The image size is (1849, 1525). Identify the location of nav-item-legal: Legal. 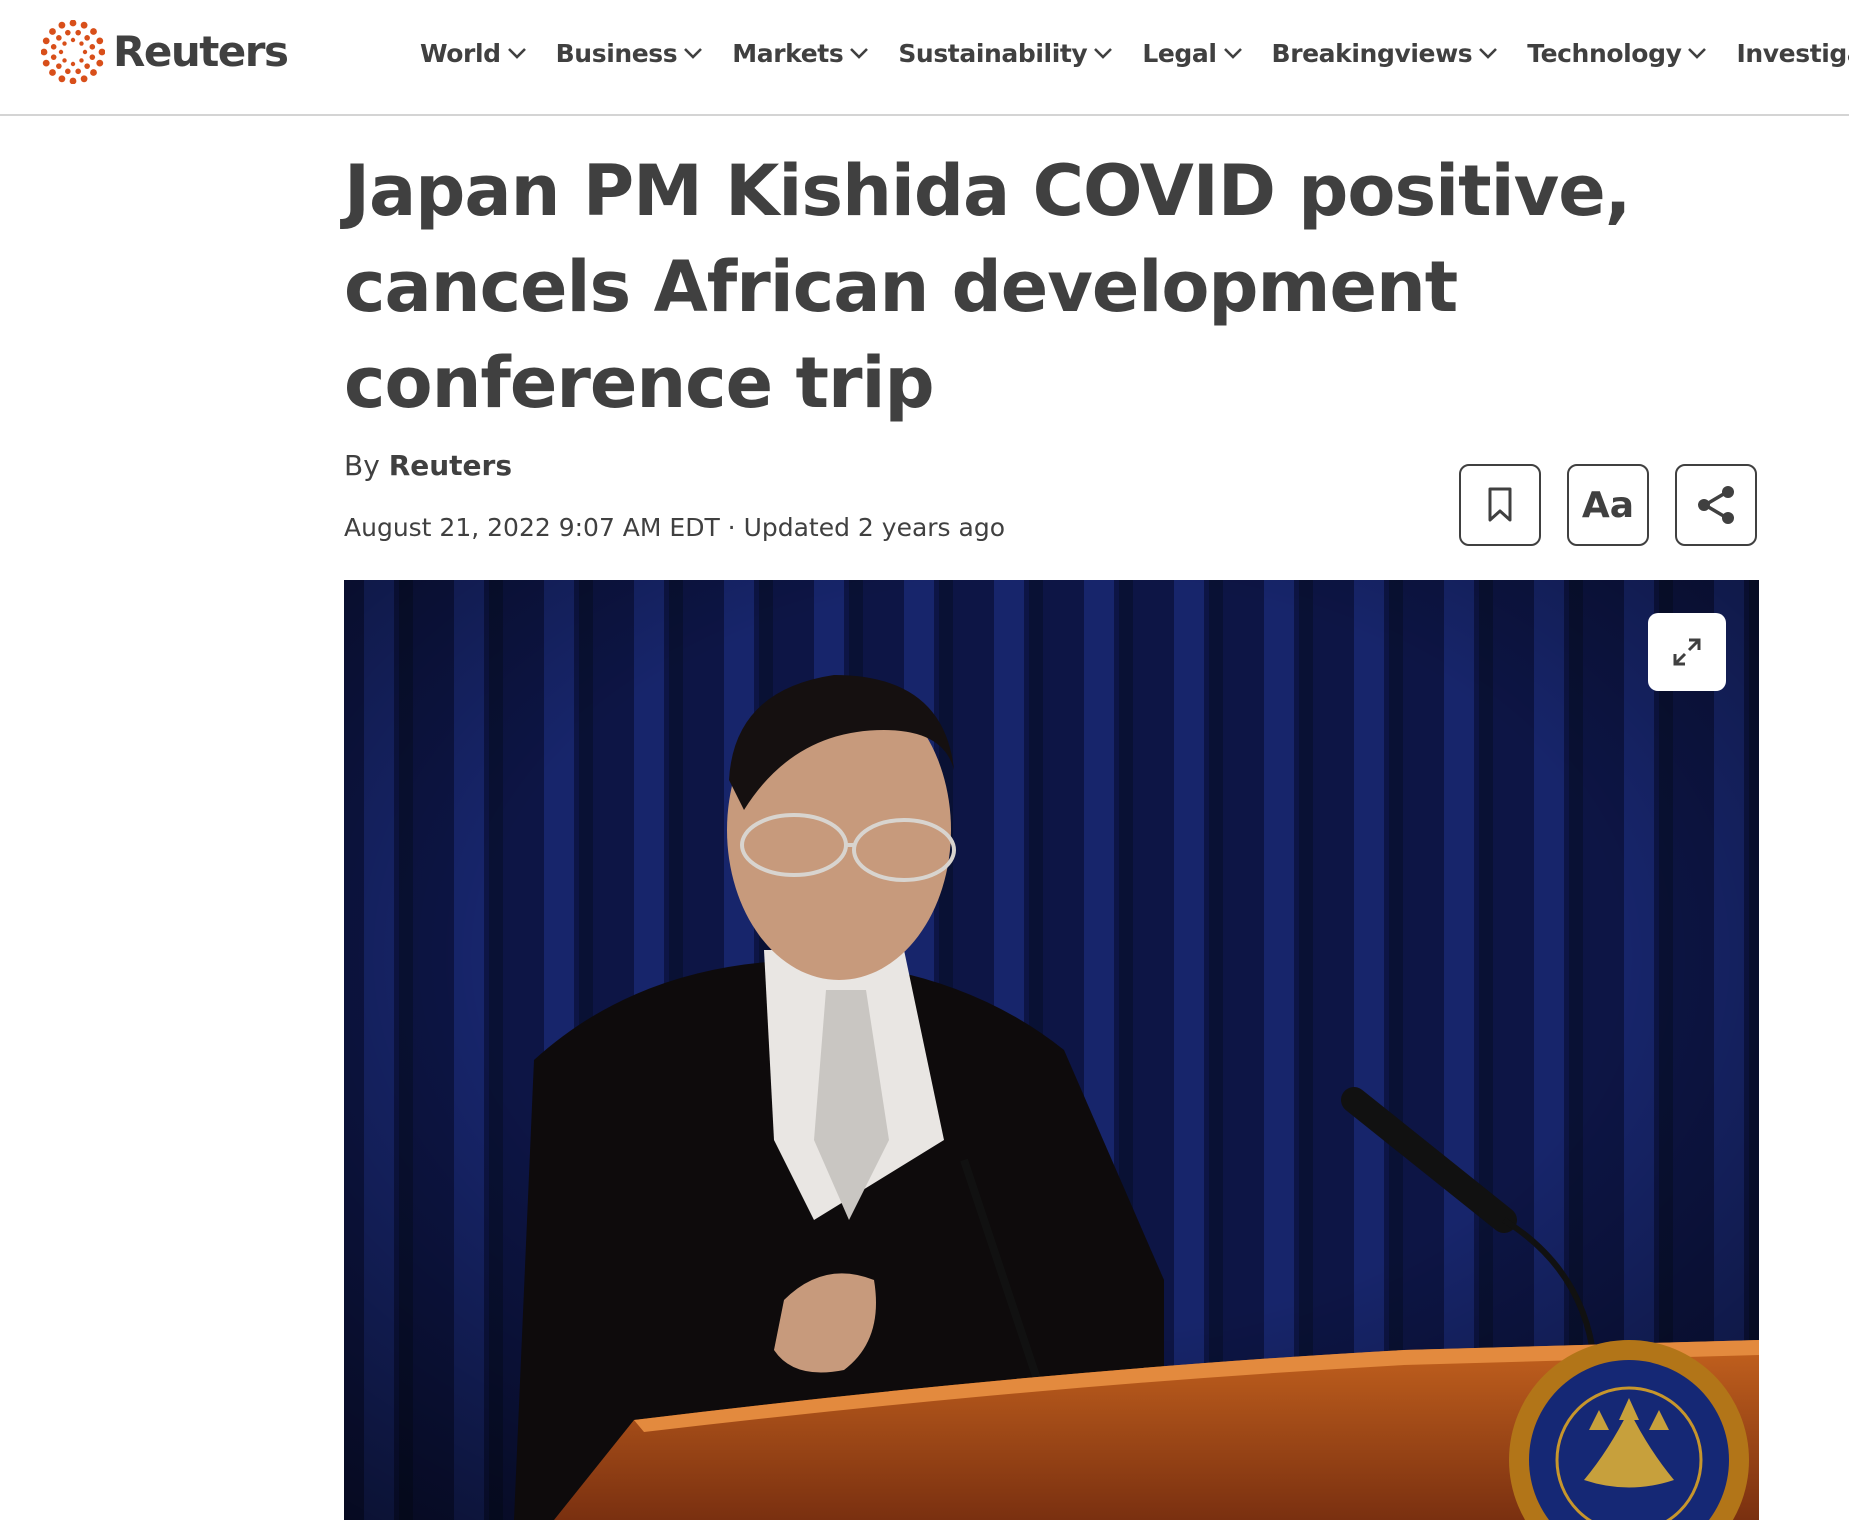
(1192, 53).